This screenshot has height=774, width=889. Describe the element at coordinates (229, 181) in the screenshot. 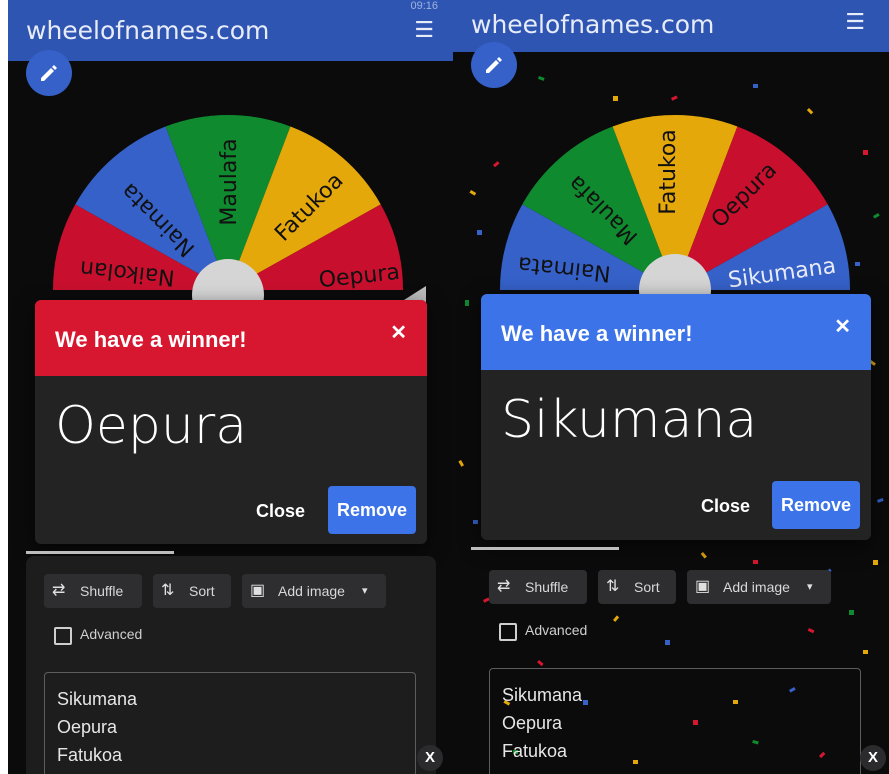

I see `wheel-label: Maulafa` at that location.